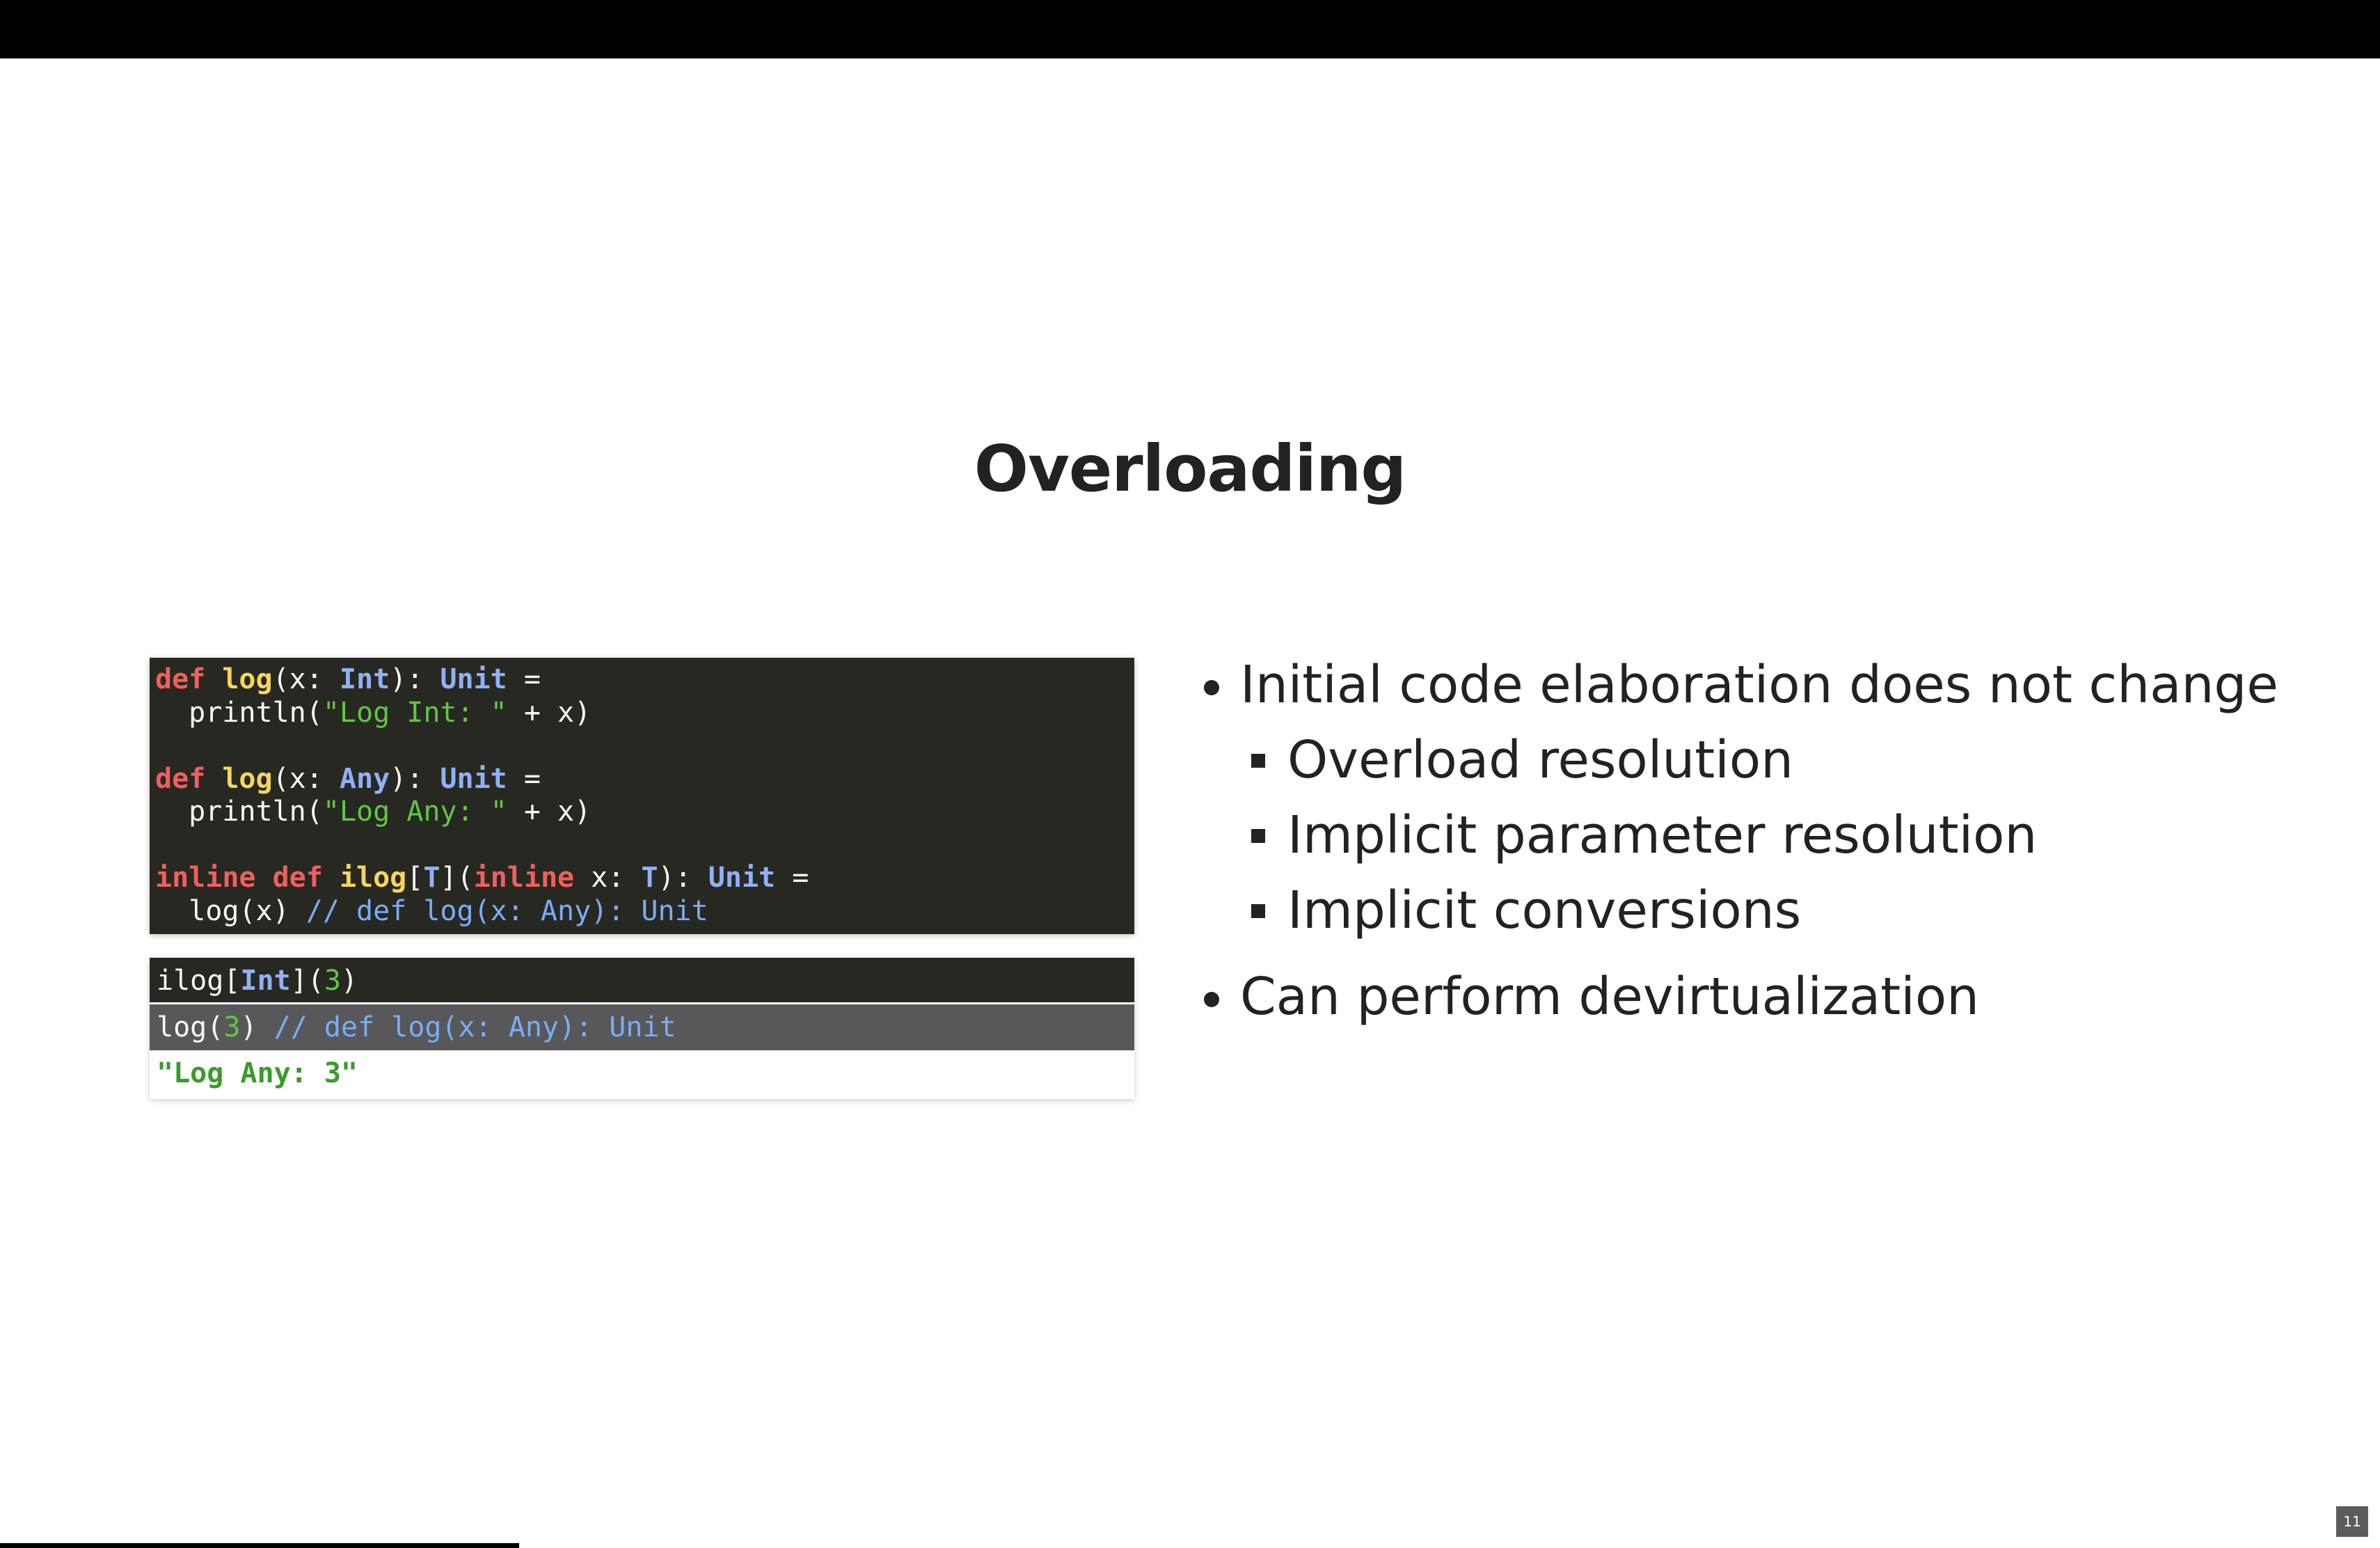  Describe the element at coordinates (259, 1545) in the screenshot. I see `slide-progress-bar` at that location.